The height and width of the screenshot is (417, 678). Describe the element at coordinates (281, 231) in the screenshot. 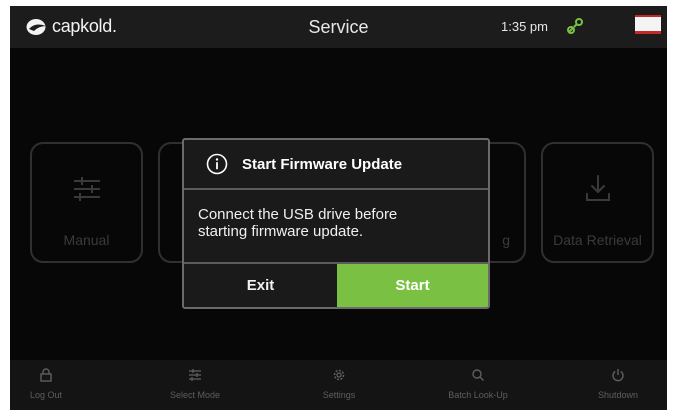

I see `dialog-message-line-2: starting firmware update.` at that location.